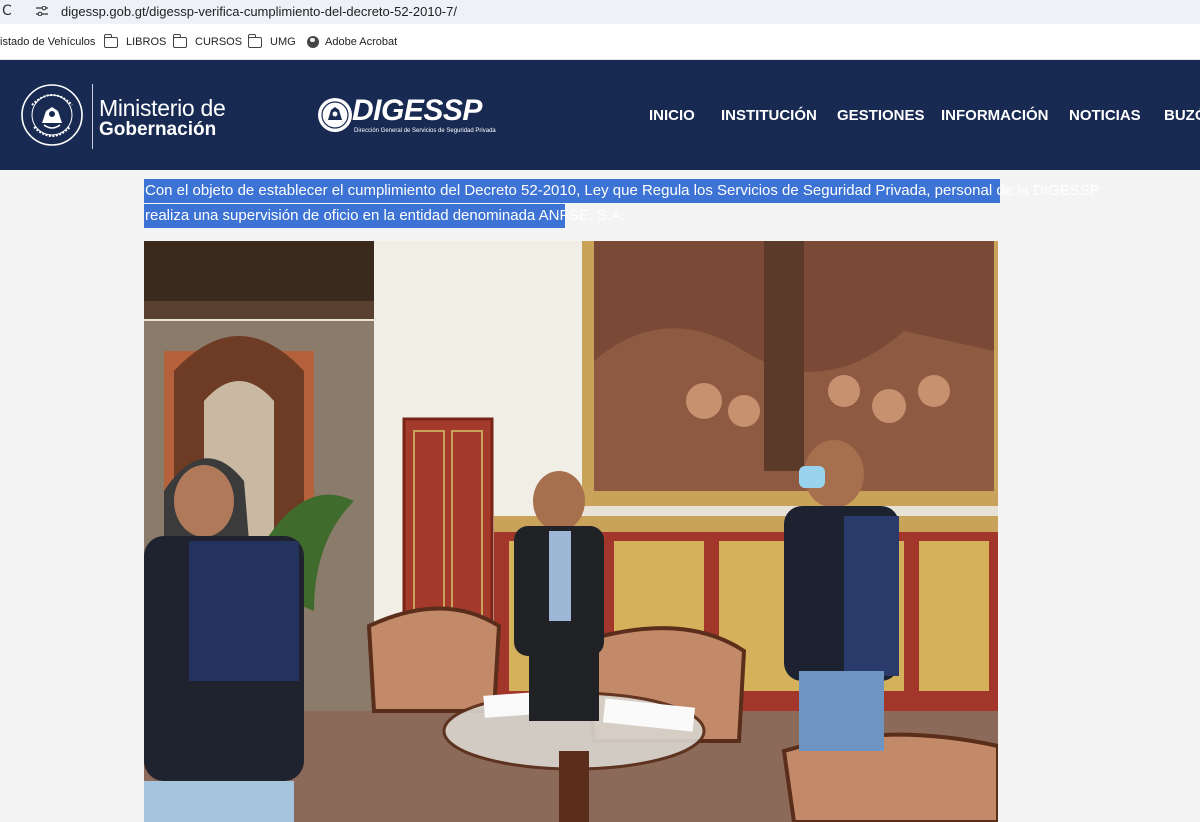  I want to click on bookmark-adobe-acrobat: Adobe Acrobat, so click(352, 42).